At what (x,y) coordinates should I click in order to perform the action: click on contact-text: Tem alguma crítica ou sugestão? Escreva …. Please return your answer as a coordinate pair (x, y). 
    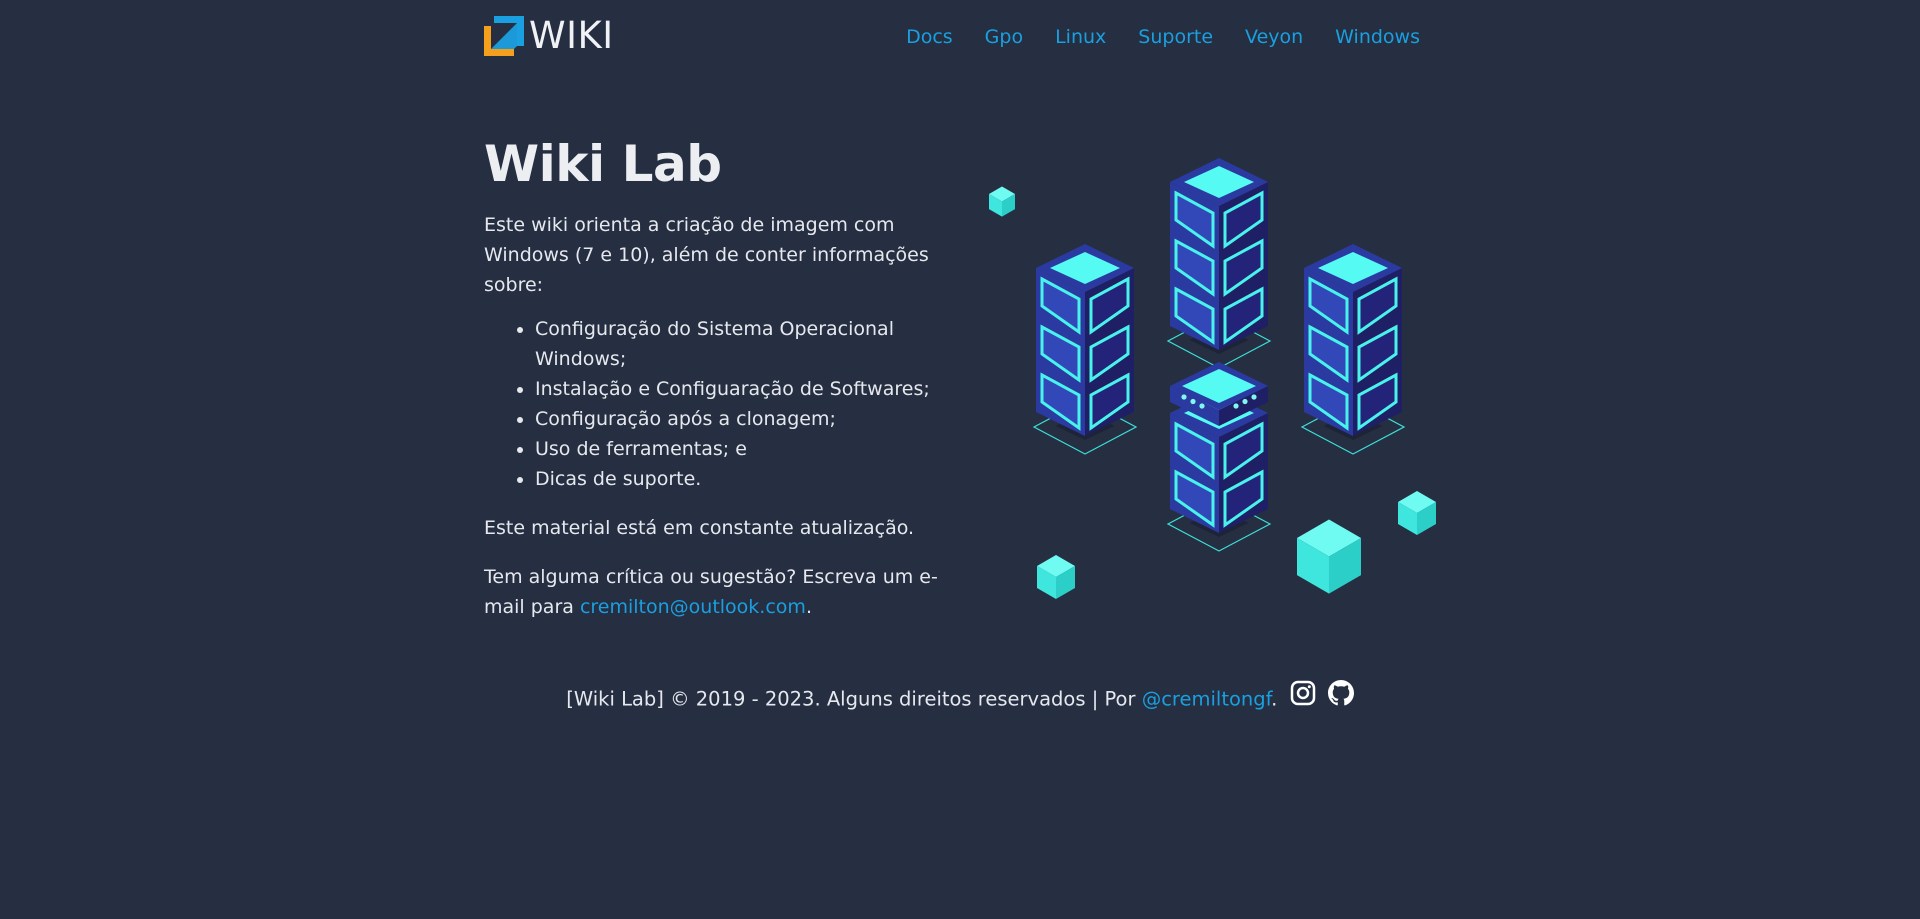
    Looking at the image, I should click on (726, 592).